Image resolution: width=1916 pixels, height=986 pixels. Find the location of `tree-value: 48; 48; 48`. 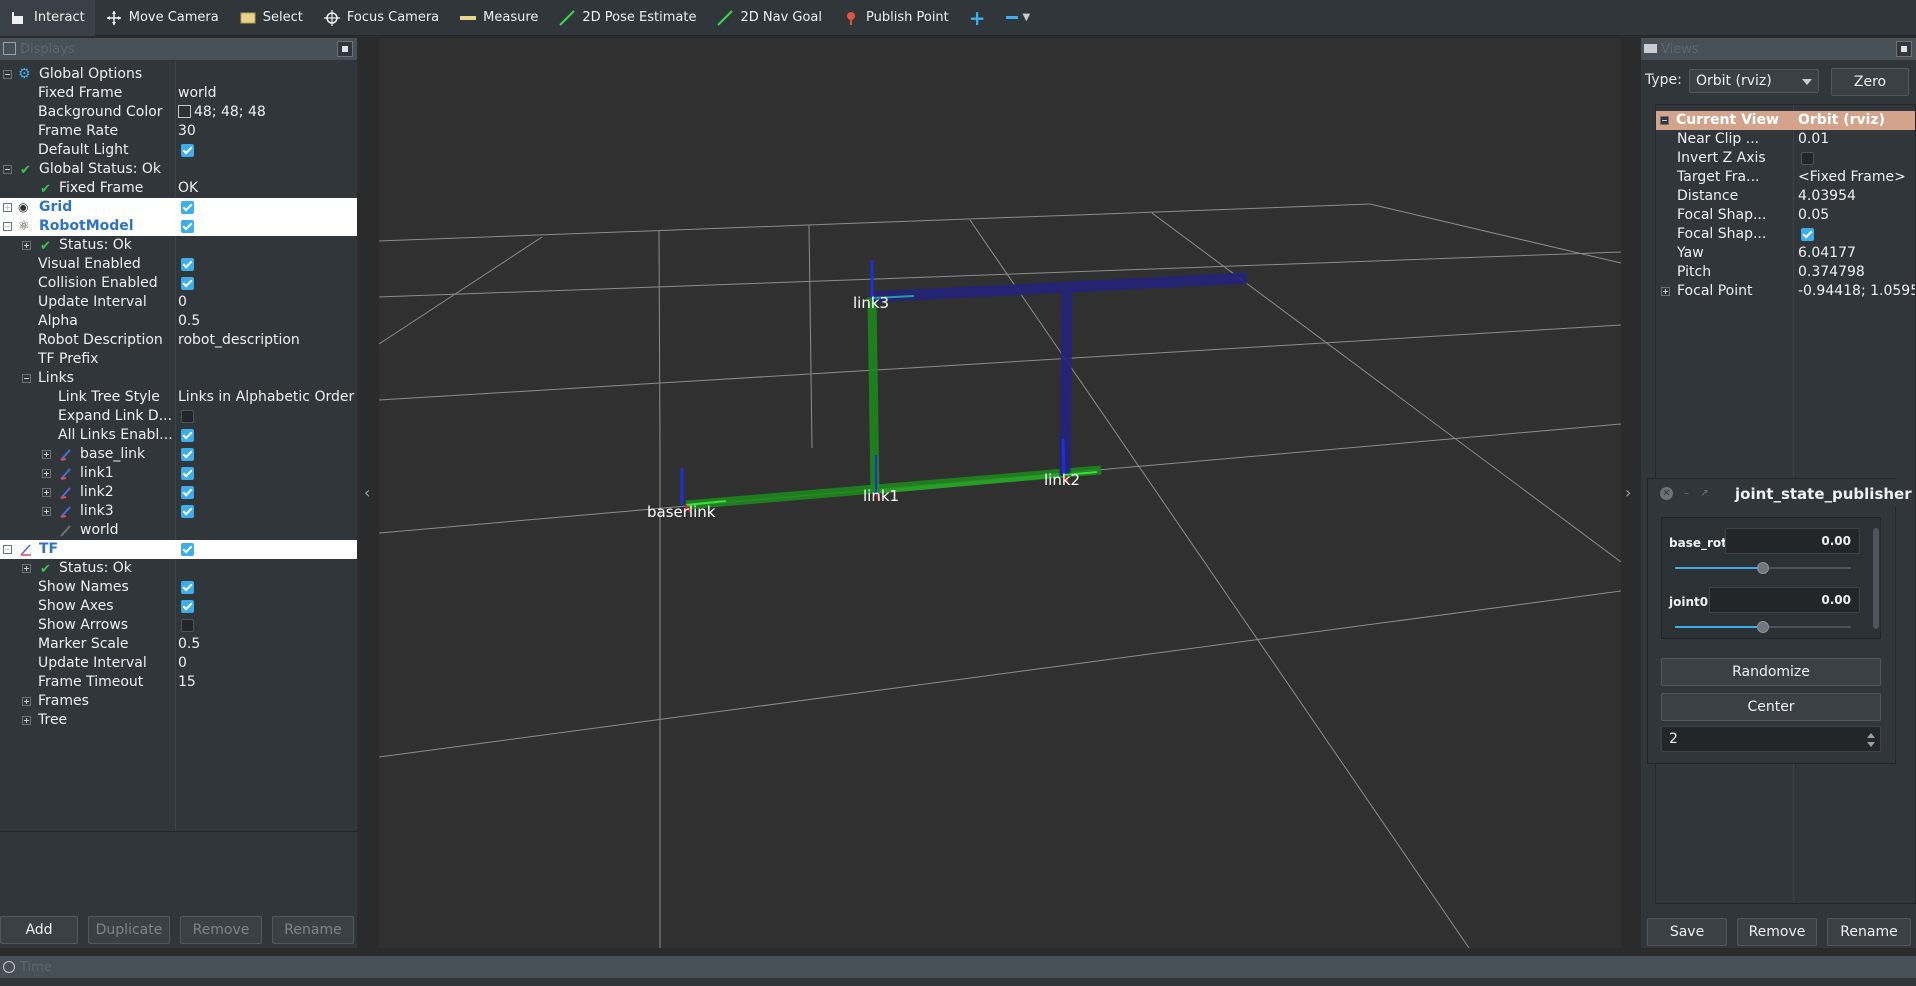

tree-value: 48; 48; 48 is located at coordinates (222, 112).